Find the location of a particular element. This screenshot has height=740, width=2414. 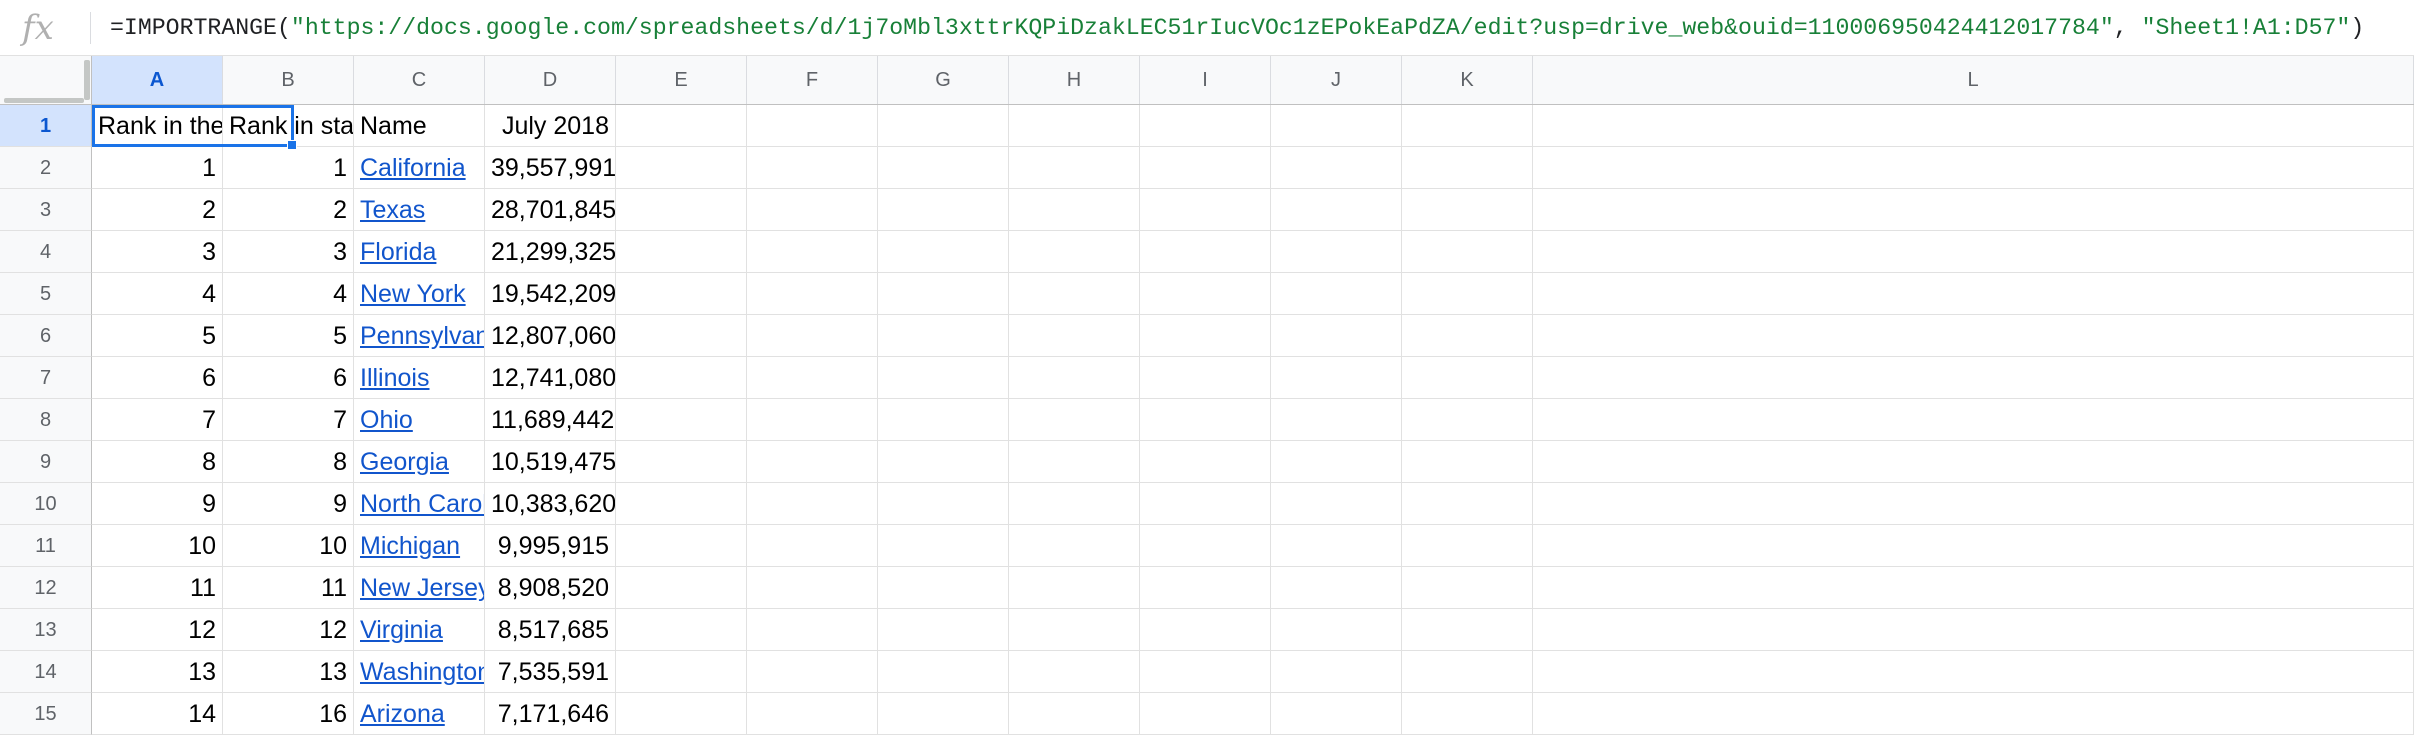

row-header: 5 is located at coordinates (46, 294).